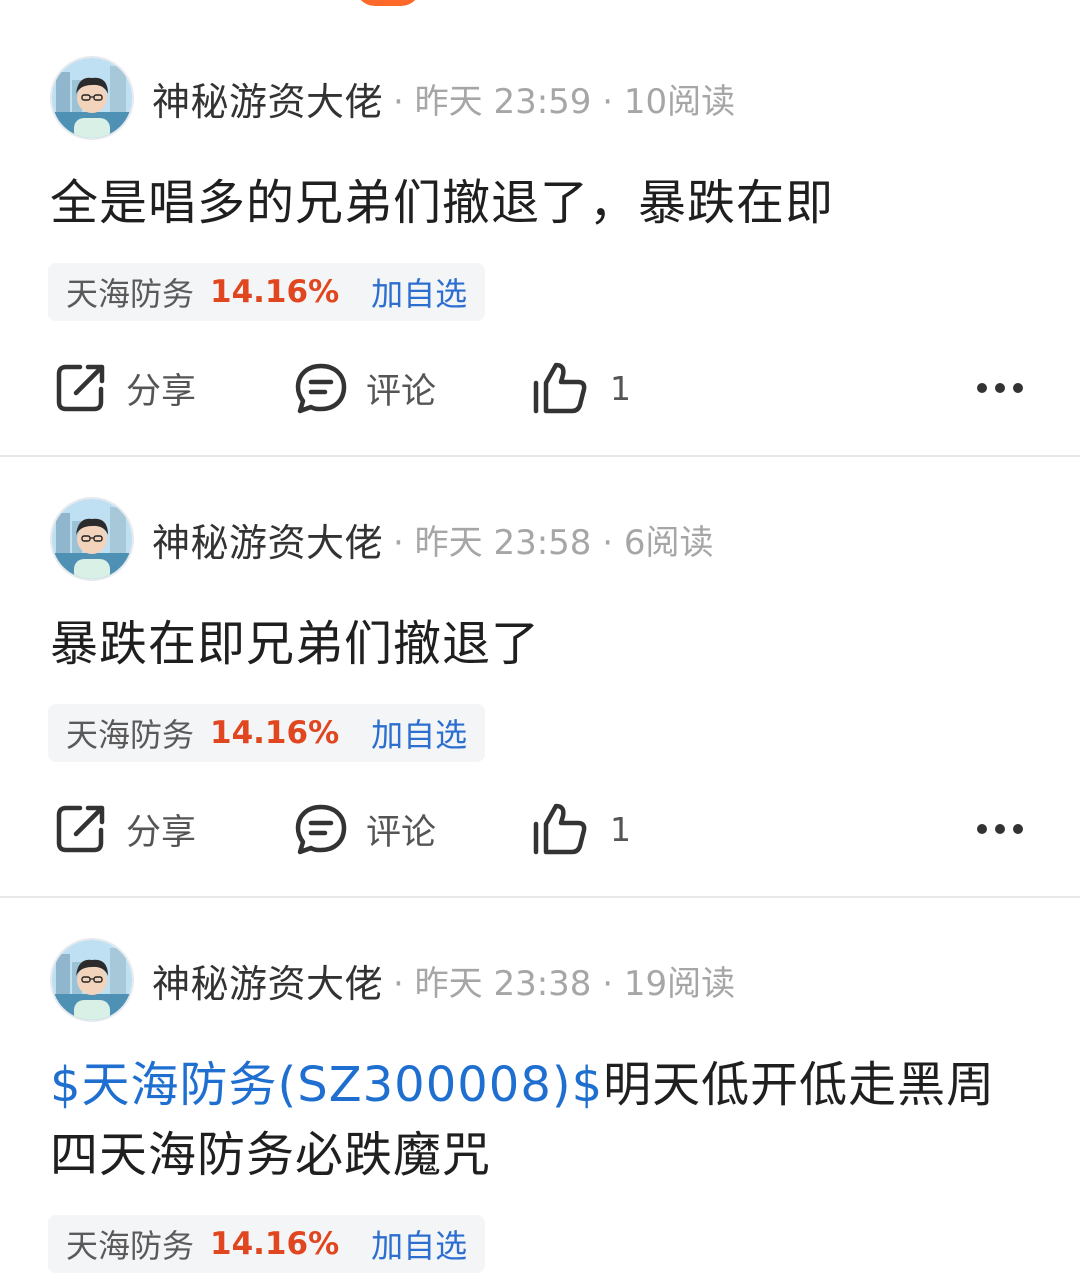 This screenshot has width=1080, height=1286. What do you see at coordinates (388, 3) in the screenshot?
I see `top-indicator` at bounding box center [388, 3].